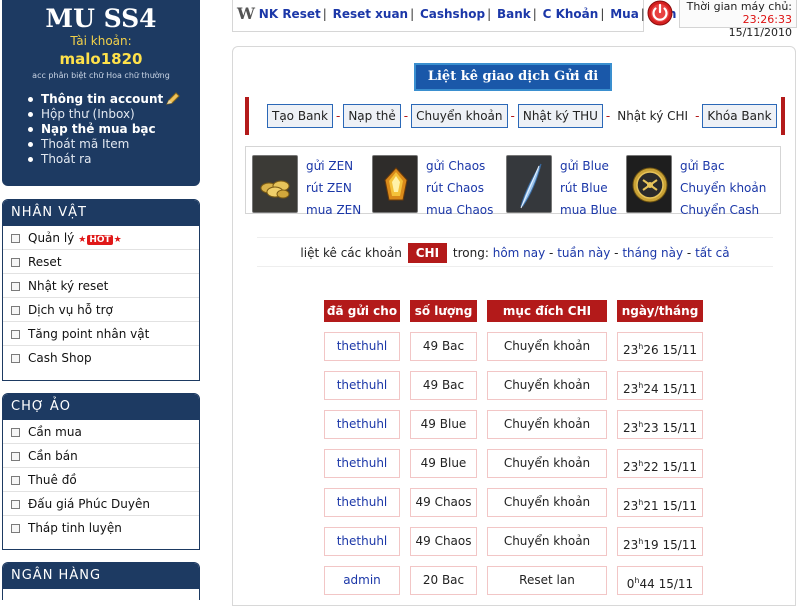  What do you see at coordinates (351, 253) in the screenshot?
I see `filter-prefix: liệt kê các khoản` at bounding box center [351, 253].